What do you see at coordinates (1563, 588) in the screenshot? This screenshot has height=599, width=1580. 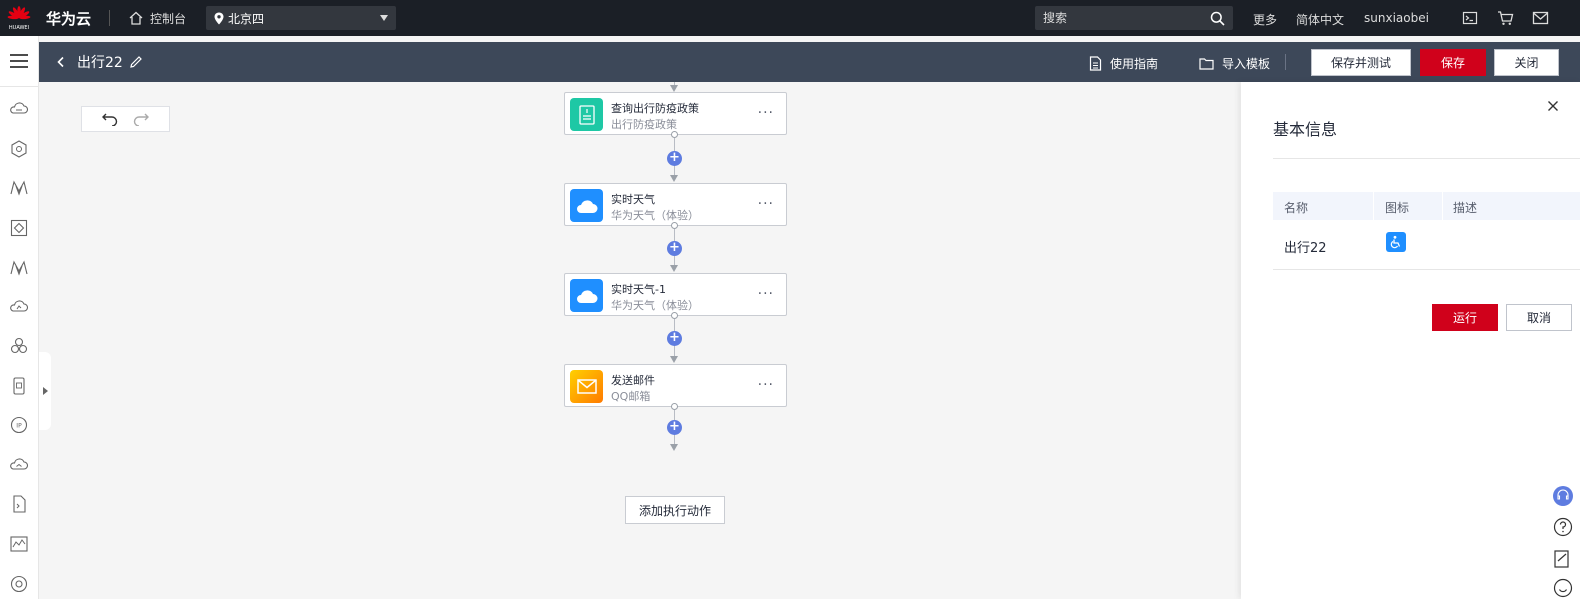 I see `smile-feedback-icon` at bounding box center [1563, 588].